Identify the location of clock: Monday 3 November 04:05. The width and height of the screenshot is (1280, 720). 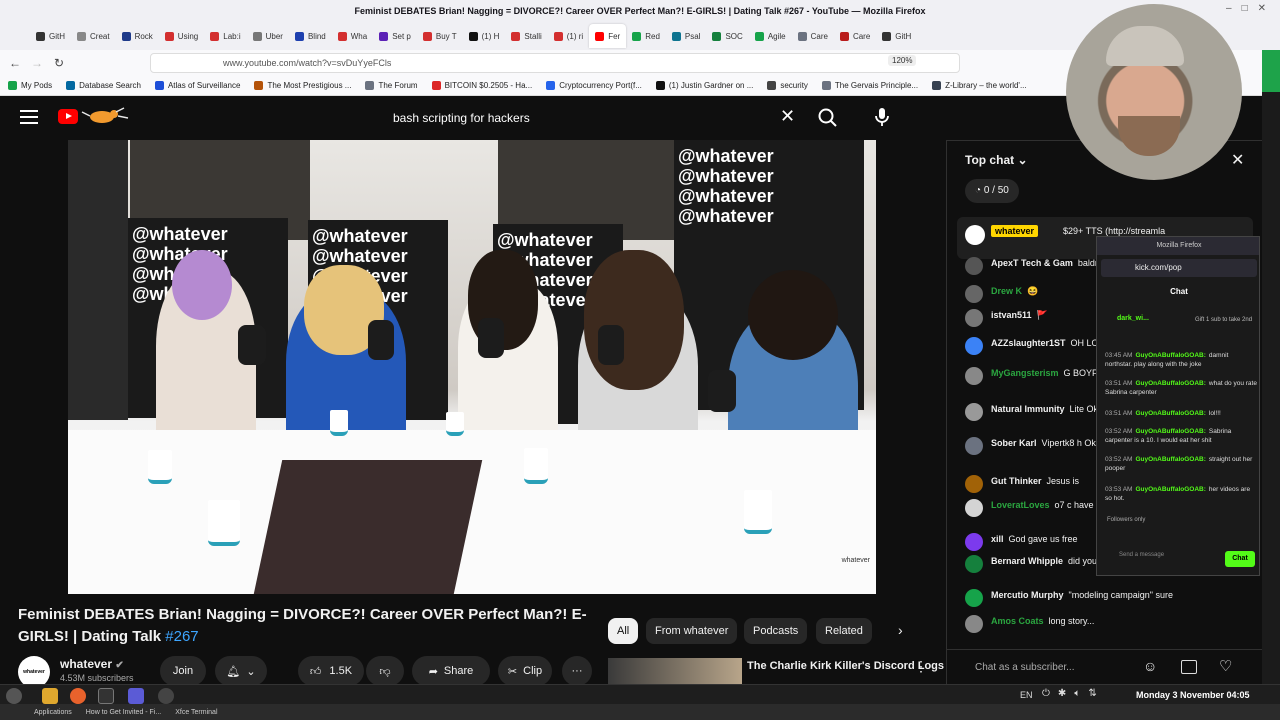
(1193, 695).